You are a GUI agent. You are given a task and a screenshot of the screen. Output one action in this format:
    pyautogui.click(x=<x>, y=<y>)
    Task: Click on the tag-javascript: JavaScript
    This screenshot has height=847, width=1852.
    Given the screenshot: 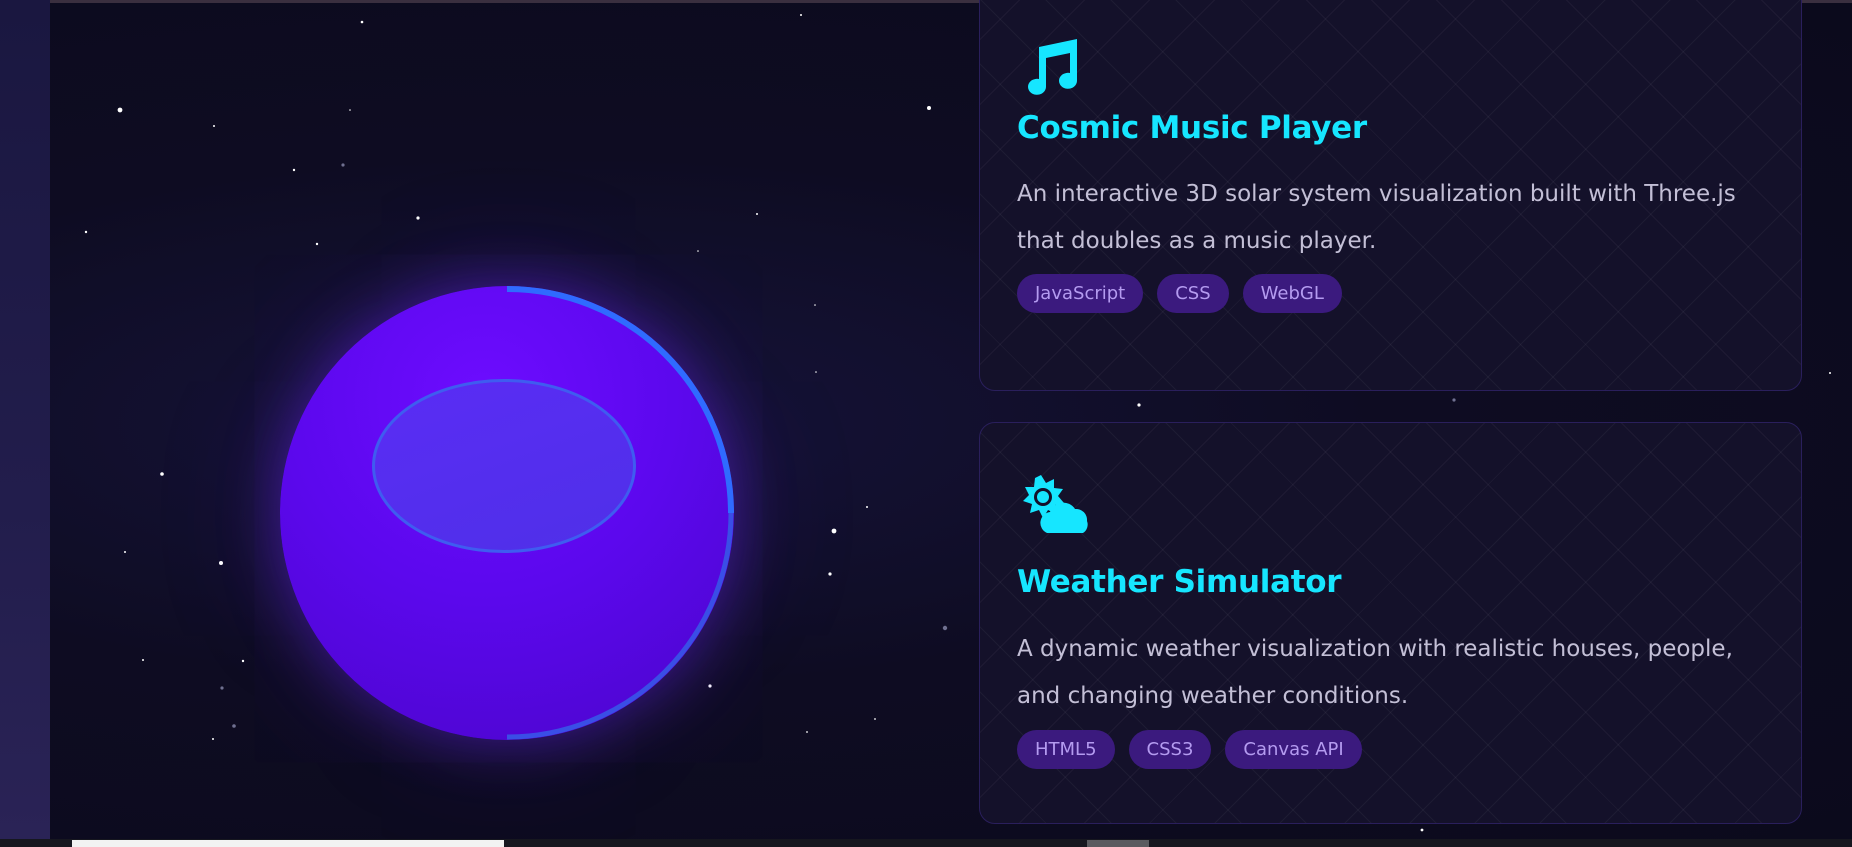 What is the action you would take?
    pyautogui.click(x=1080, y=293)
    